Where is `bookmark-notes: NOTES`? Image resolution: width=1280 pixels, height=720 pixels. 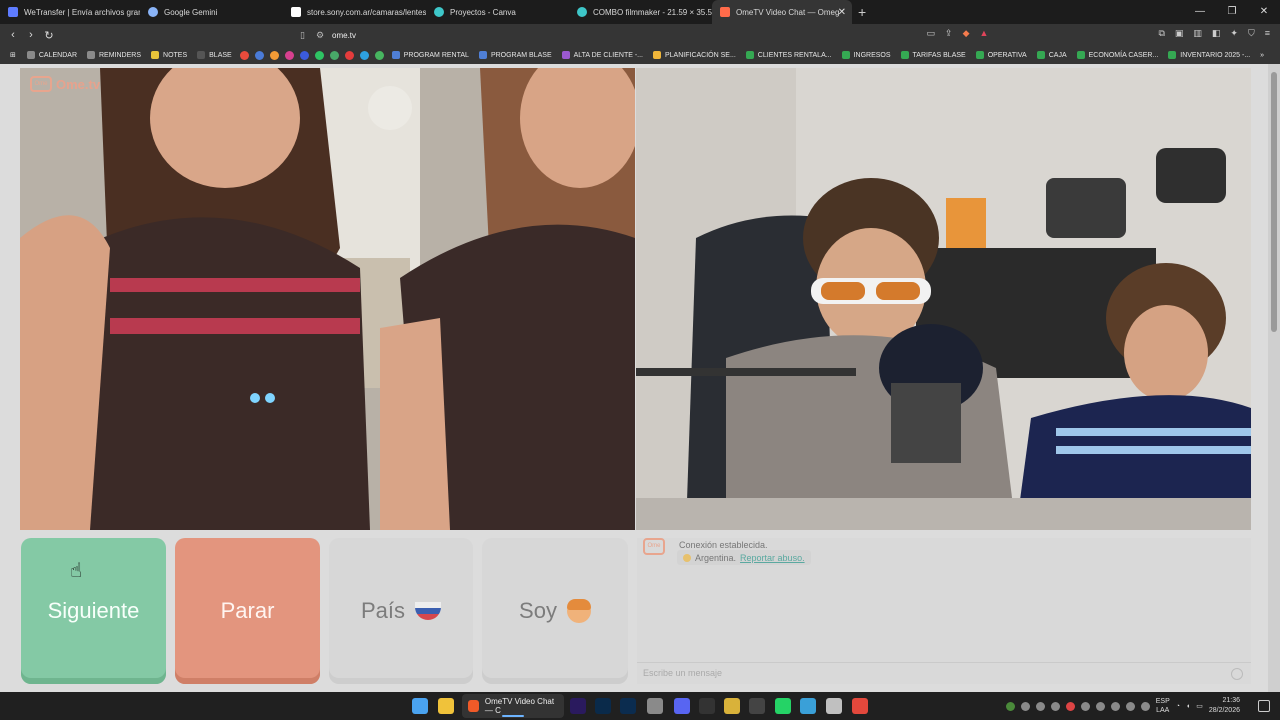
bookmark-notes: NOTES is located at coordinates (169, 55).